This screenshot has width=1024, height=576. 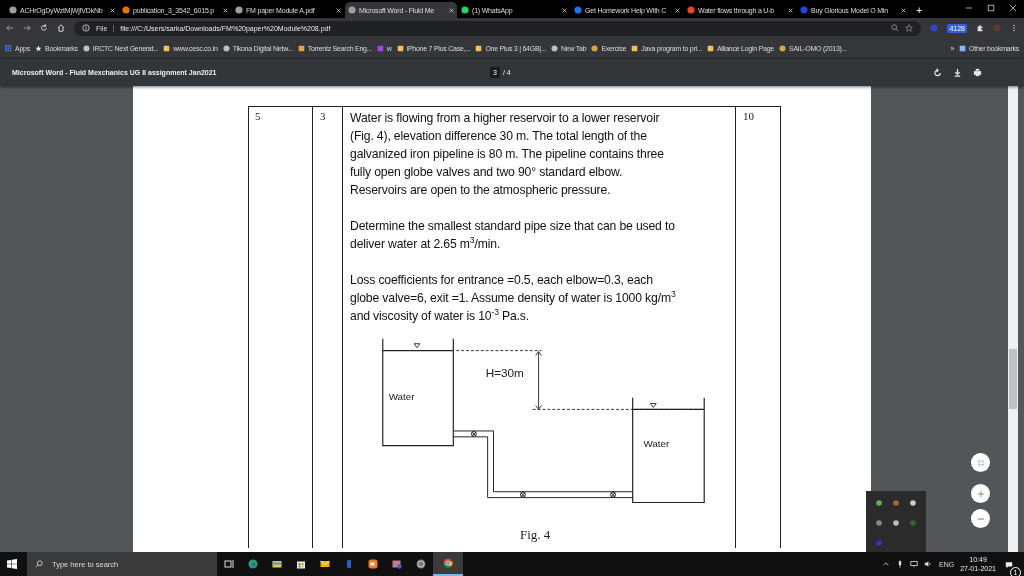 I want to click on zoom-in-button, so click(x=980, y=493).